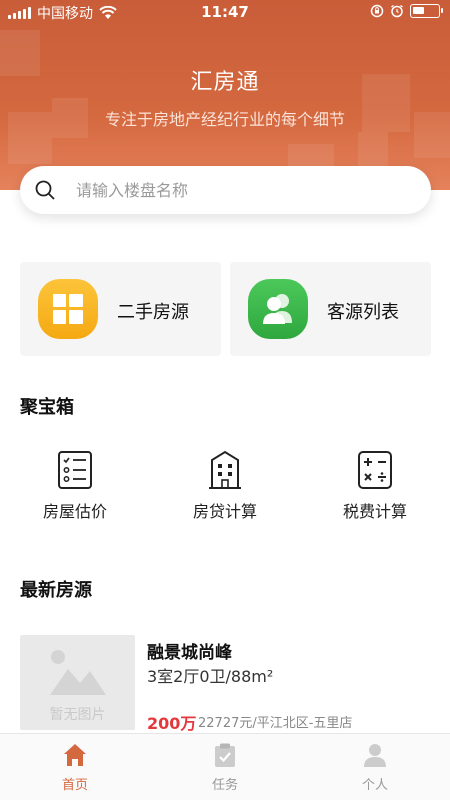 This screenshot has height=800, width=450. I want to click on listing-meta: 22727元/平江北区-五里店, so click(275, 723).